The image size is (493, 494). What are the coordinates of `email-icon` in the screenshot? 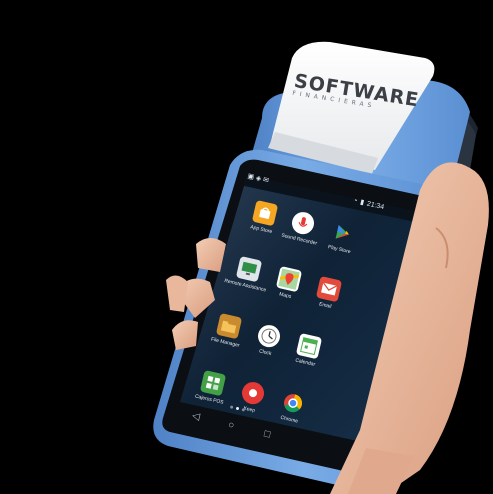 It's located at (329, 289).